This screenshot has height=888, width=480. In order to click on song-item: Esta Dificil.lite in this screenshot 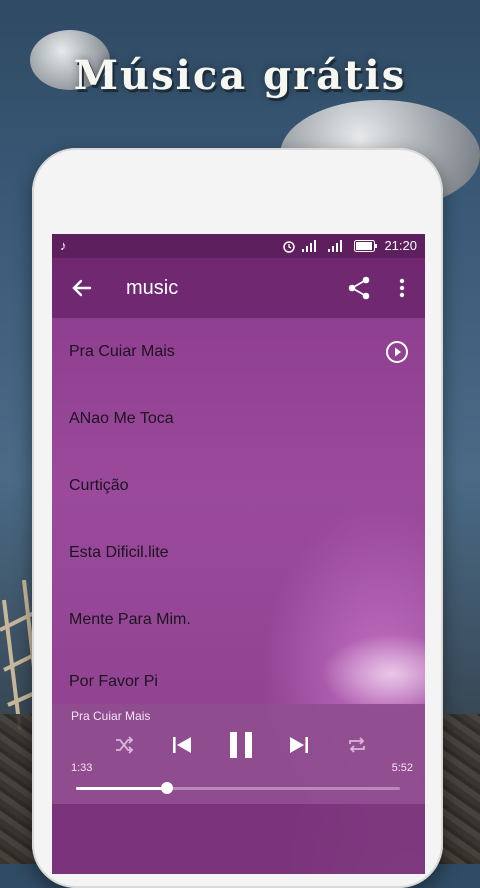, I will do `click(238, 552)`.